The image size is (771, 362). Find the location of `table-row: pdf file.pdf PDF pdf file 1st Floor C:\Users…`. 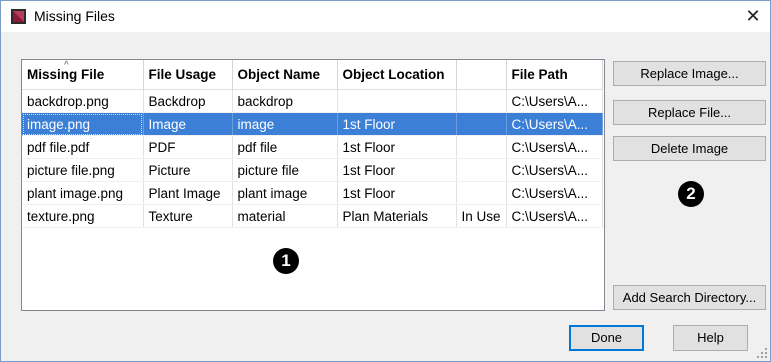

table-row: pdf file.pdf PDF pdf file 1st Floor C:\Users… is located at coordinates (312, 147).